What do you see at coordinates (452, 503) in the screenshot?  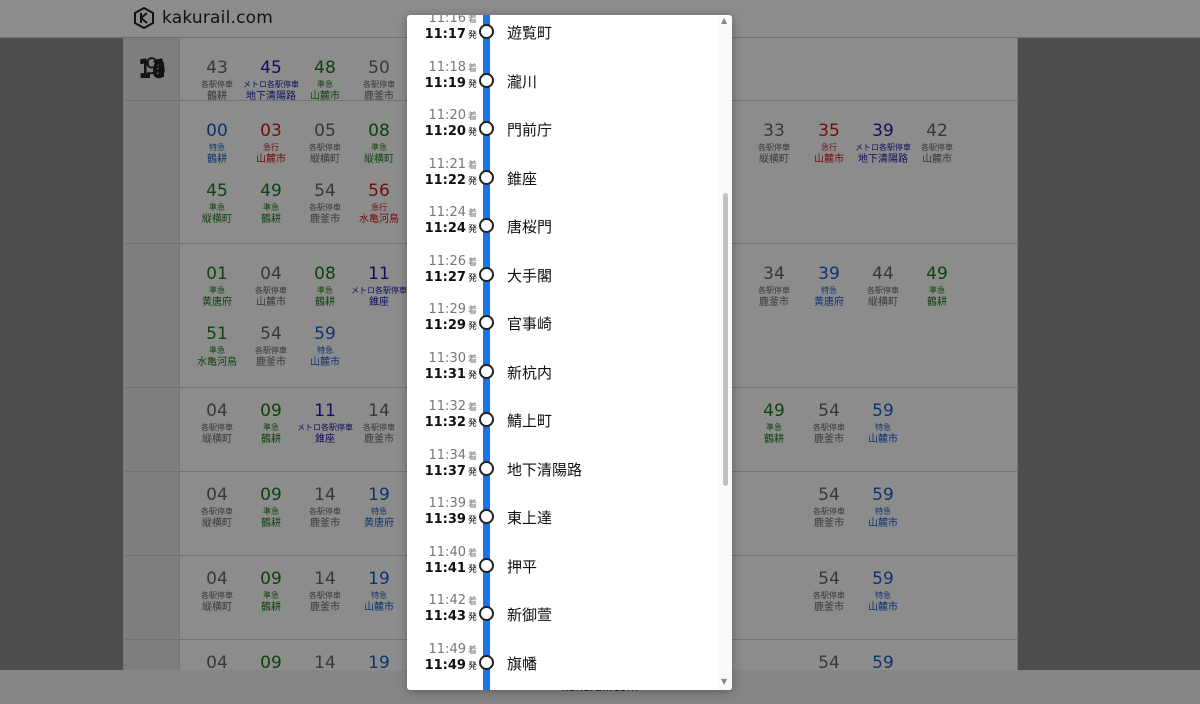 I see `arrival-time: 11:39 着` at bounding box center [452, 503].